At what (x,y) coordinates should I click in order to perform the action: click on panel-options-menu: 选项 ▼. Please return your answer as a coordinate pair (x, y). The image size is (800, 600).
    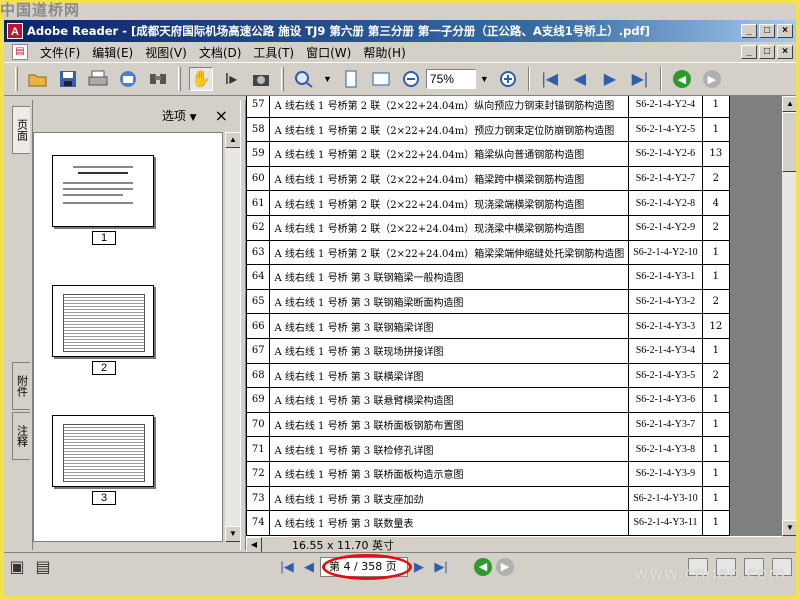
    Looking at the image, I should click on (179, 115).